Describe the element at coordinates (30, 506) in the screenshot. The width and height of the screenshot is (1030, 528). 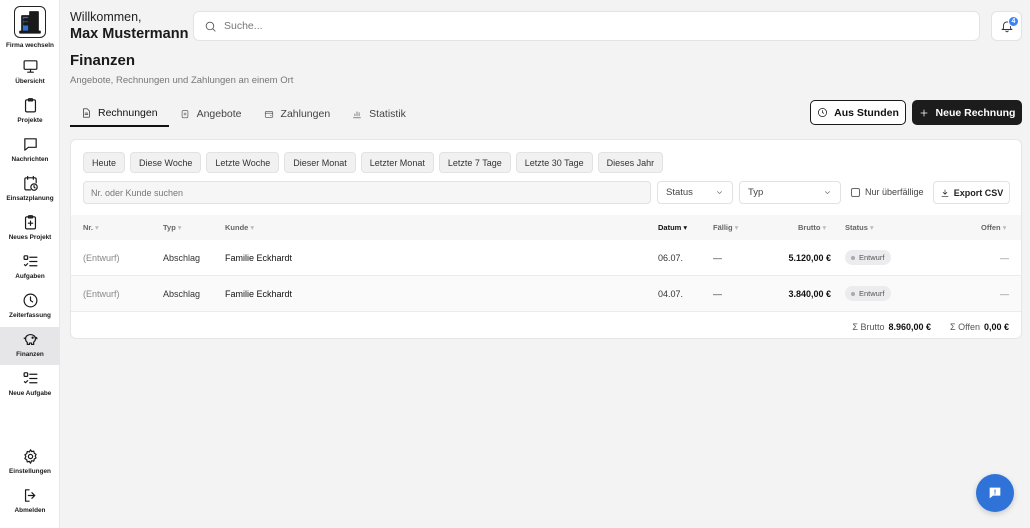
I see `sidebar-item-logout: Abmelden` at that location.